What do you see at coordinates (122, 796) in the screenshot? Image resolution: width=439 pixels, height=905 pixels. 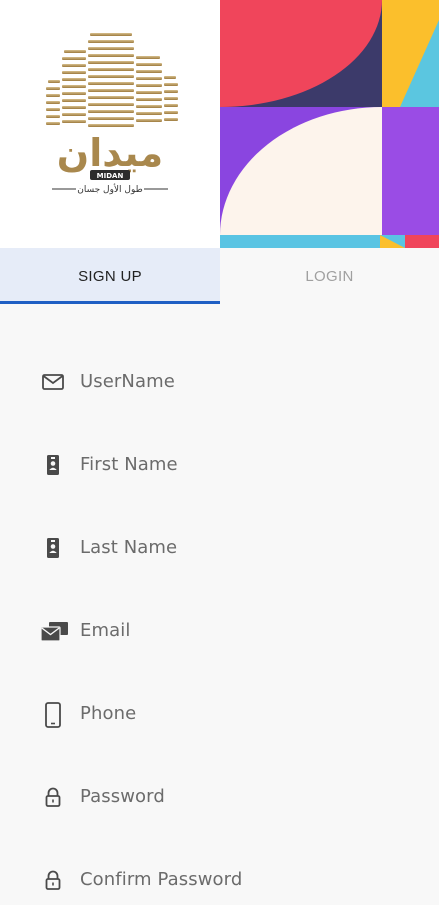 I see `password-label: Password` at bounding box center [122, 796].